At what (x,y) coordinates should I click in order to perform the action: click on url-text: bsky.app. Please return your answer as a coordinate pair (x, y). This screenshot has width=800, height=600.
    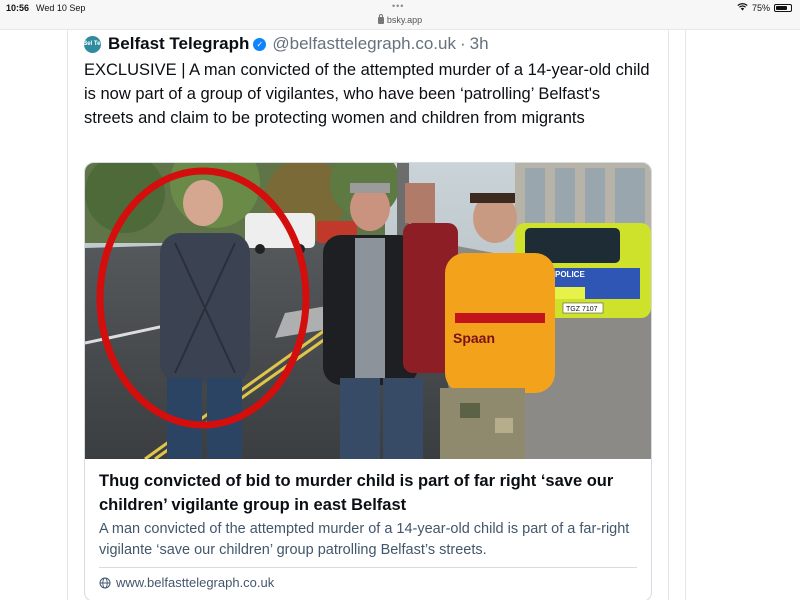
    Looking at the image, I should click on (404, 20).